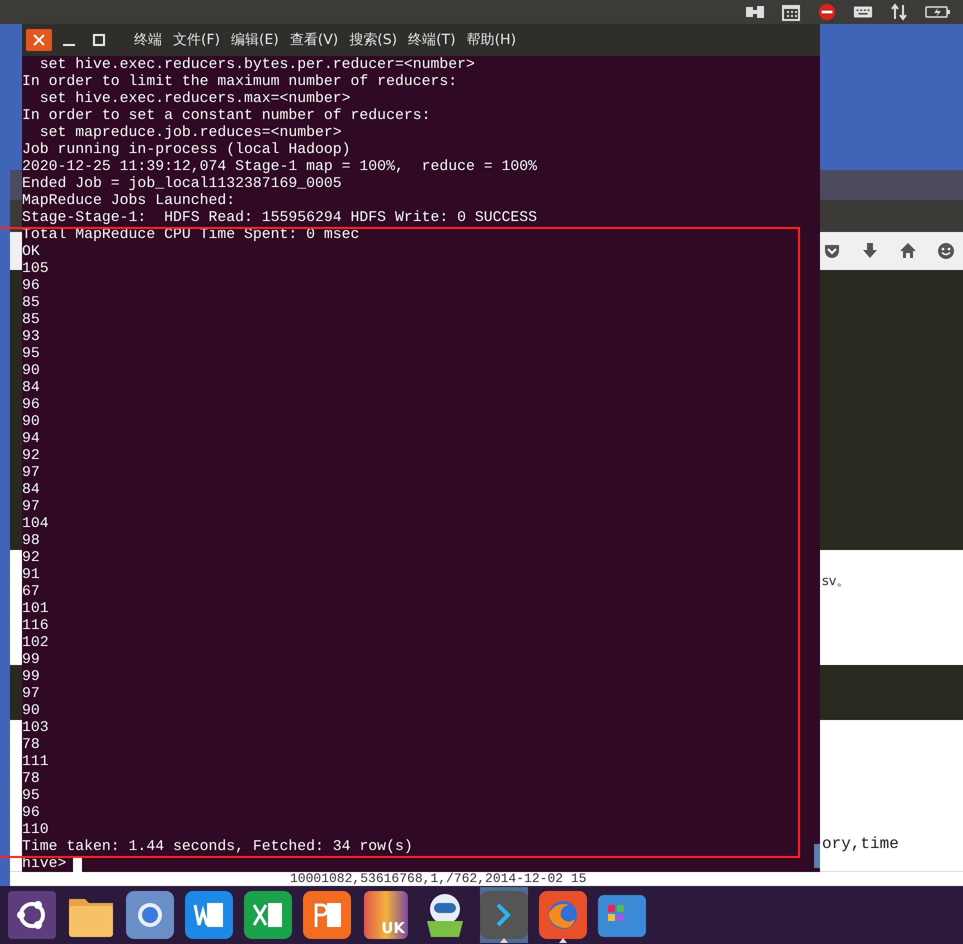 The image size is (963, 944). What do you see at coordinates (438, 879) in the screenshot?
I see `code-text: 10001082,53616768,1,/762,2014-12-02 15` at bounding box center [438, 879].